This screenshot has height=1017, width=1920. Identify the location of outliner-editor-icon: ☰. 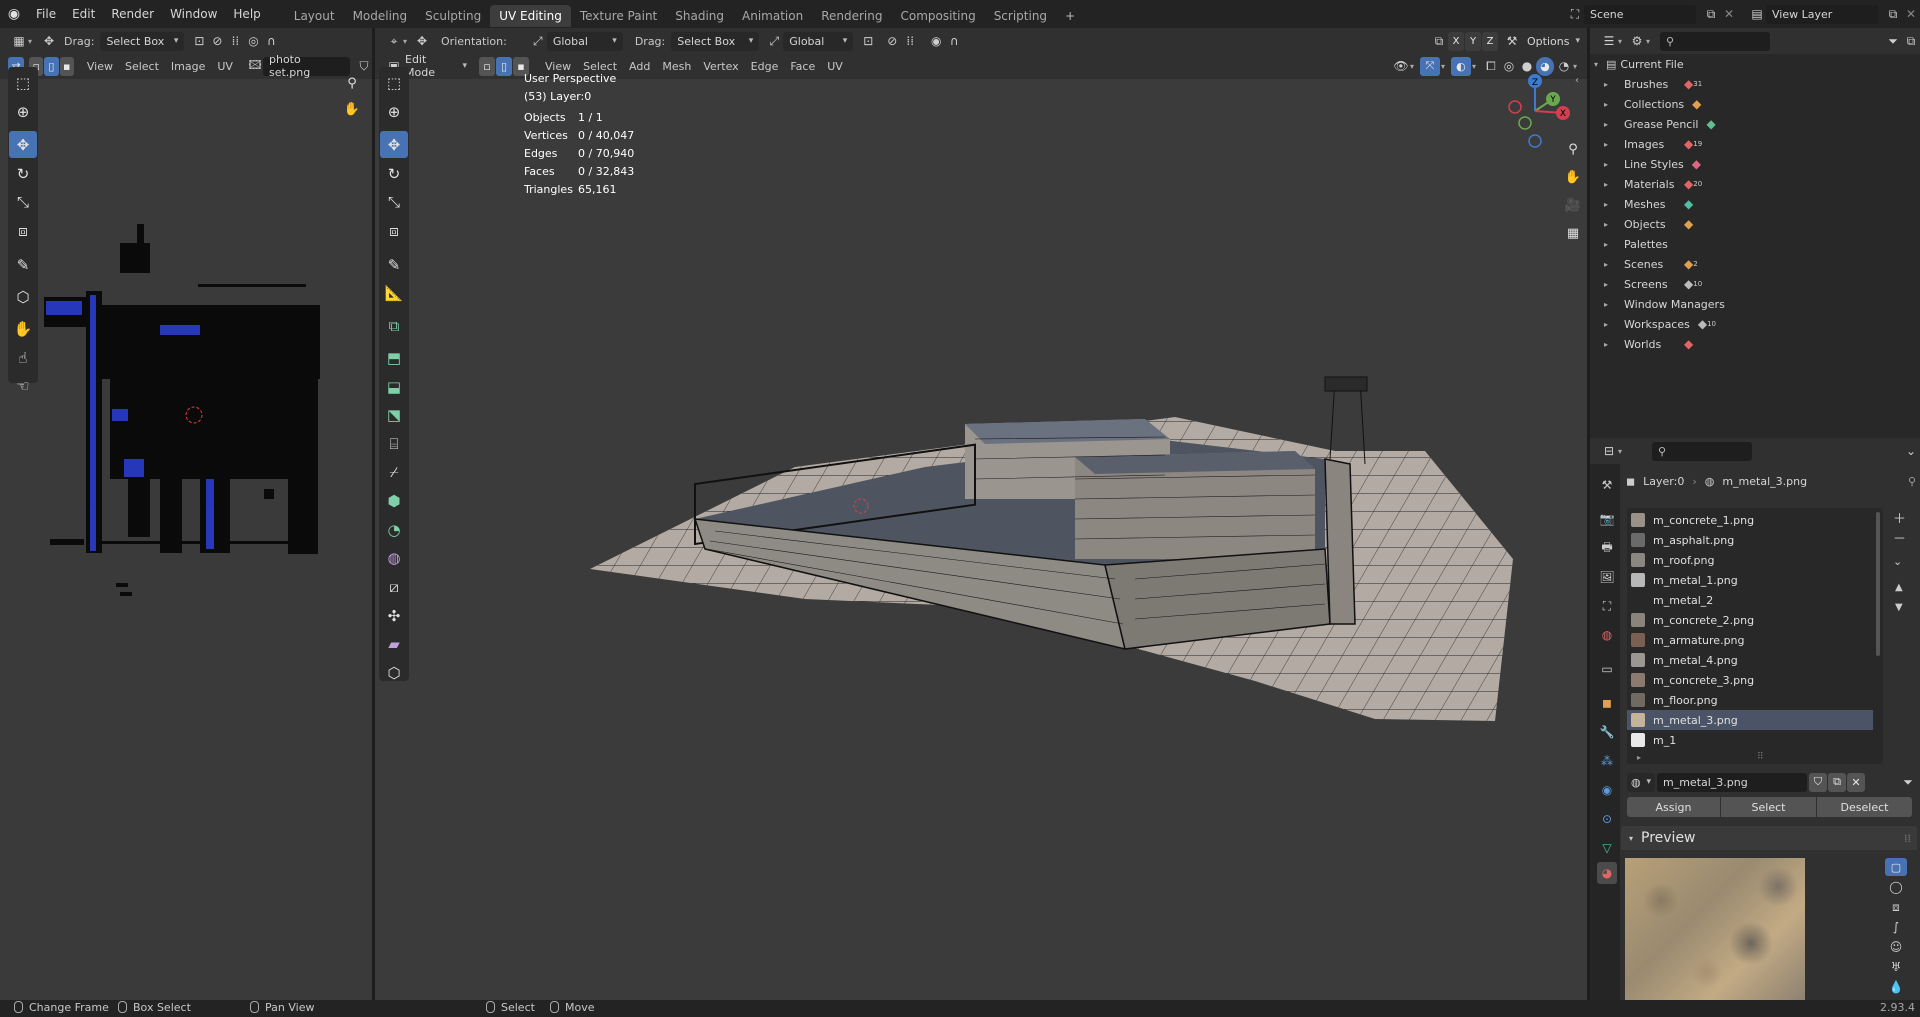
(1609, 41).